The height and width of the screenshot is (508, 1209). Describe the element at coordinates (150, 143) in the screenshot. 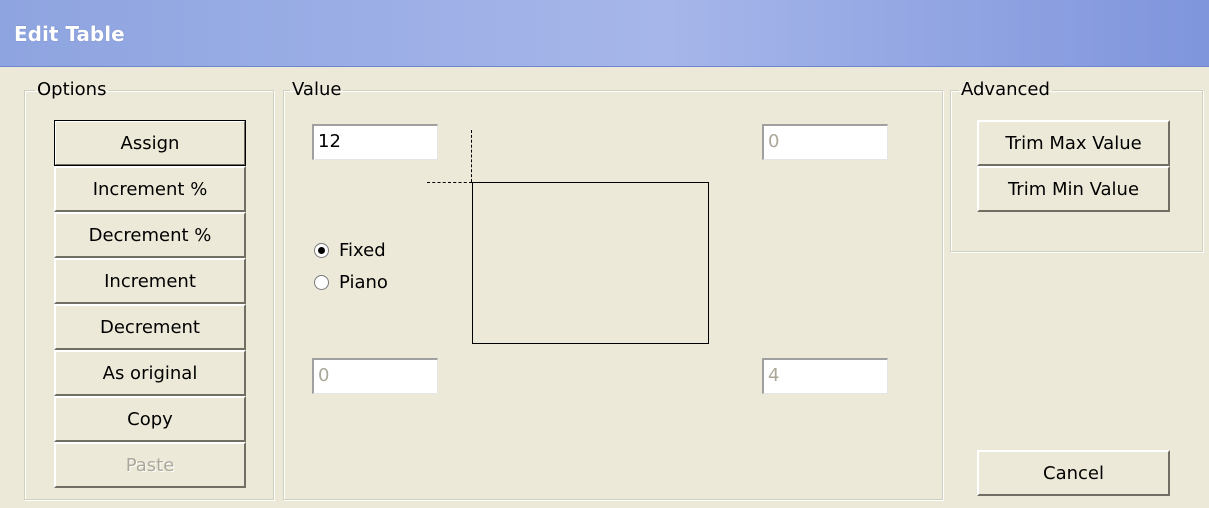

I see `assign-button: Assign` at that location.